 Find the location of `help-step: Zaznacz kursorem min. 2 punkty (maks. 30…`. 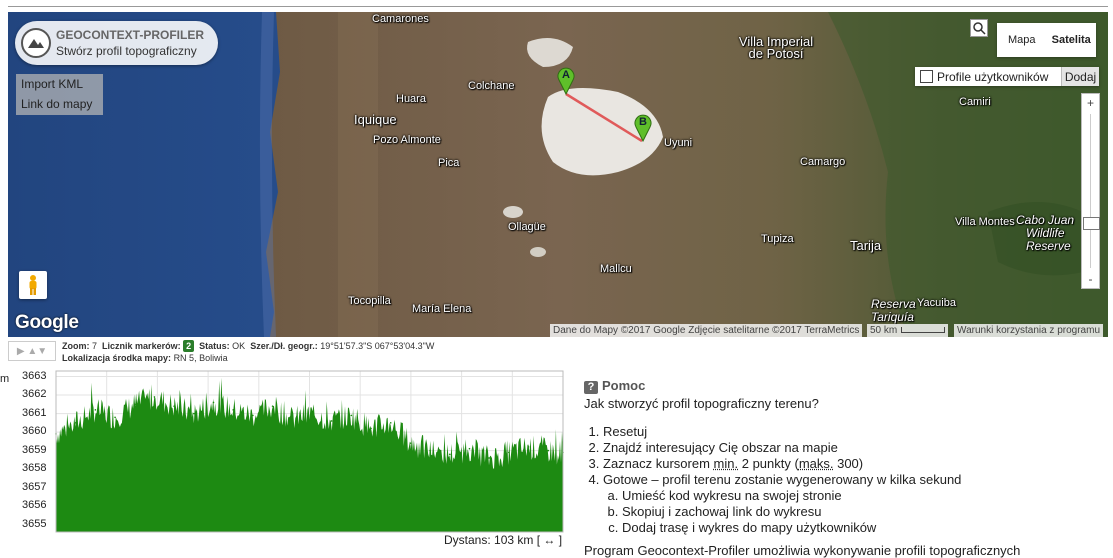

help-step: Zaznacz kursorem min. 2 punkty (maks. 30… is located at coordinates (853, 464).